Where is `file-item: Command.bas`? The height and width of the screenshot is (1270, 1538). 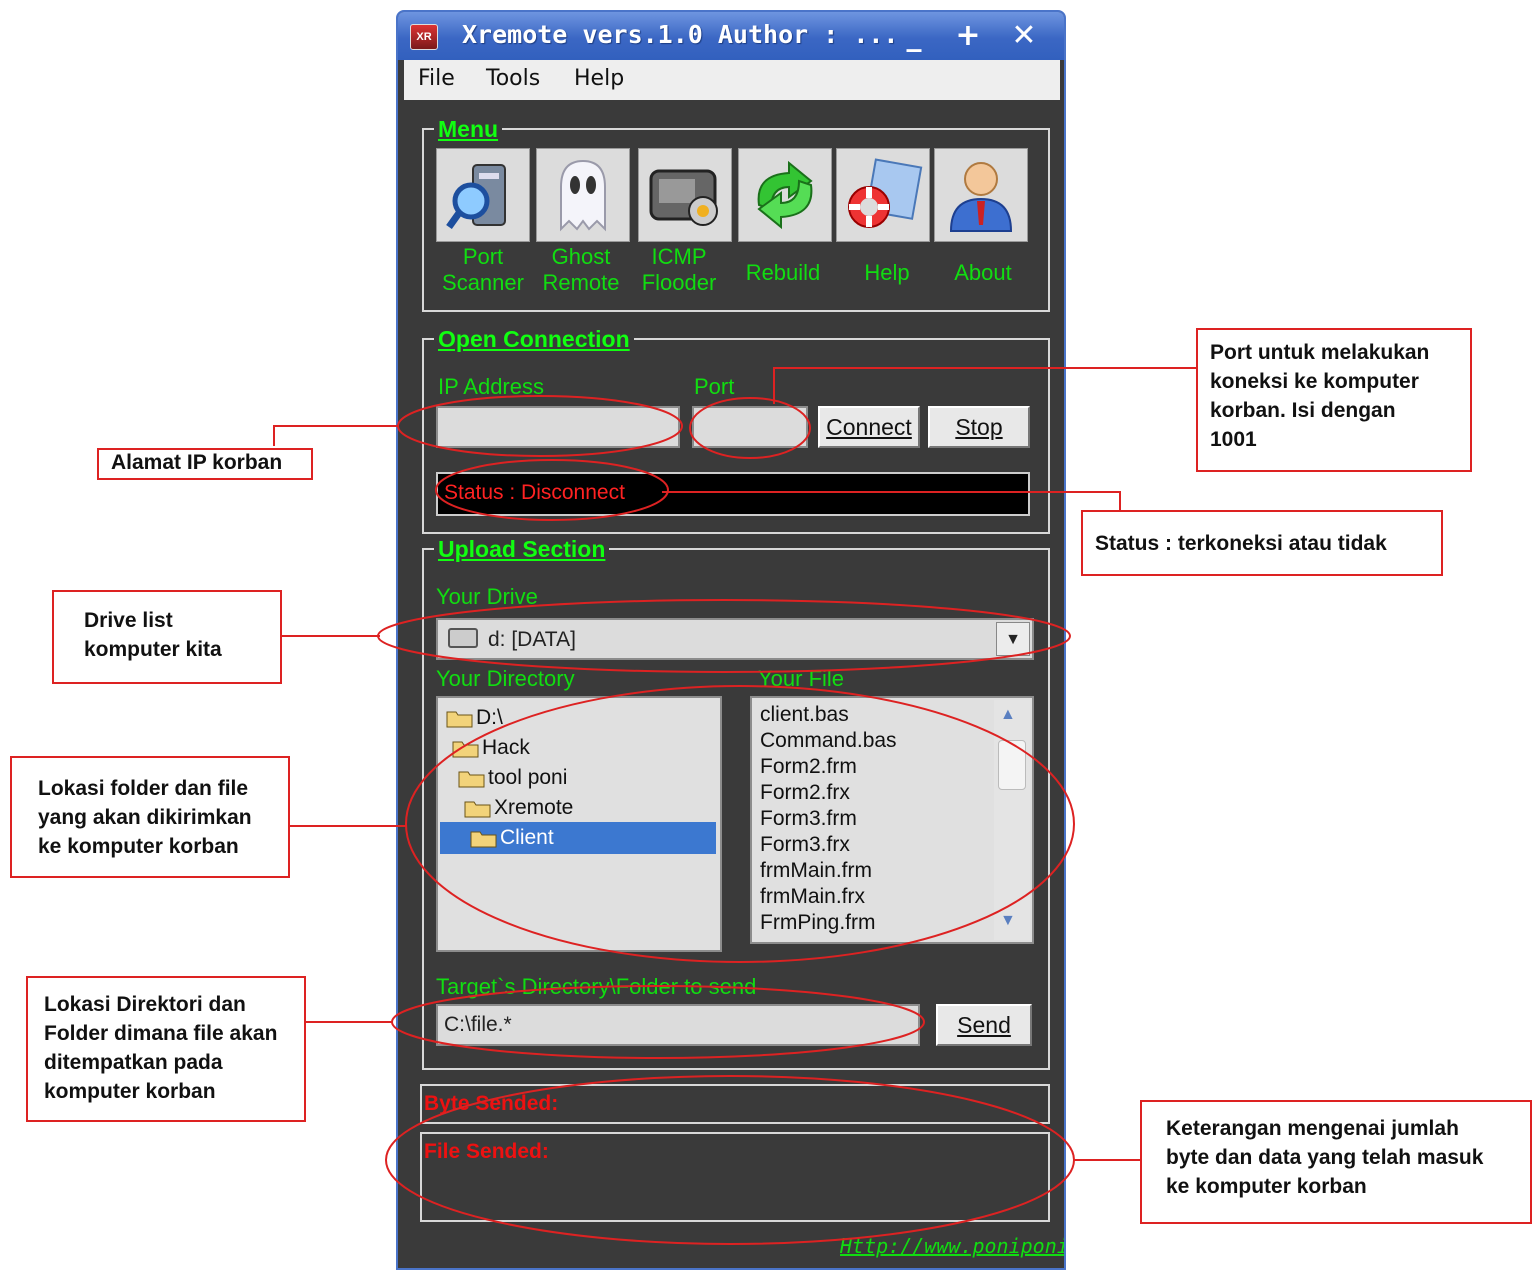 file-item: Command.bas is located at coordinates (828, 741).